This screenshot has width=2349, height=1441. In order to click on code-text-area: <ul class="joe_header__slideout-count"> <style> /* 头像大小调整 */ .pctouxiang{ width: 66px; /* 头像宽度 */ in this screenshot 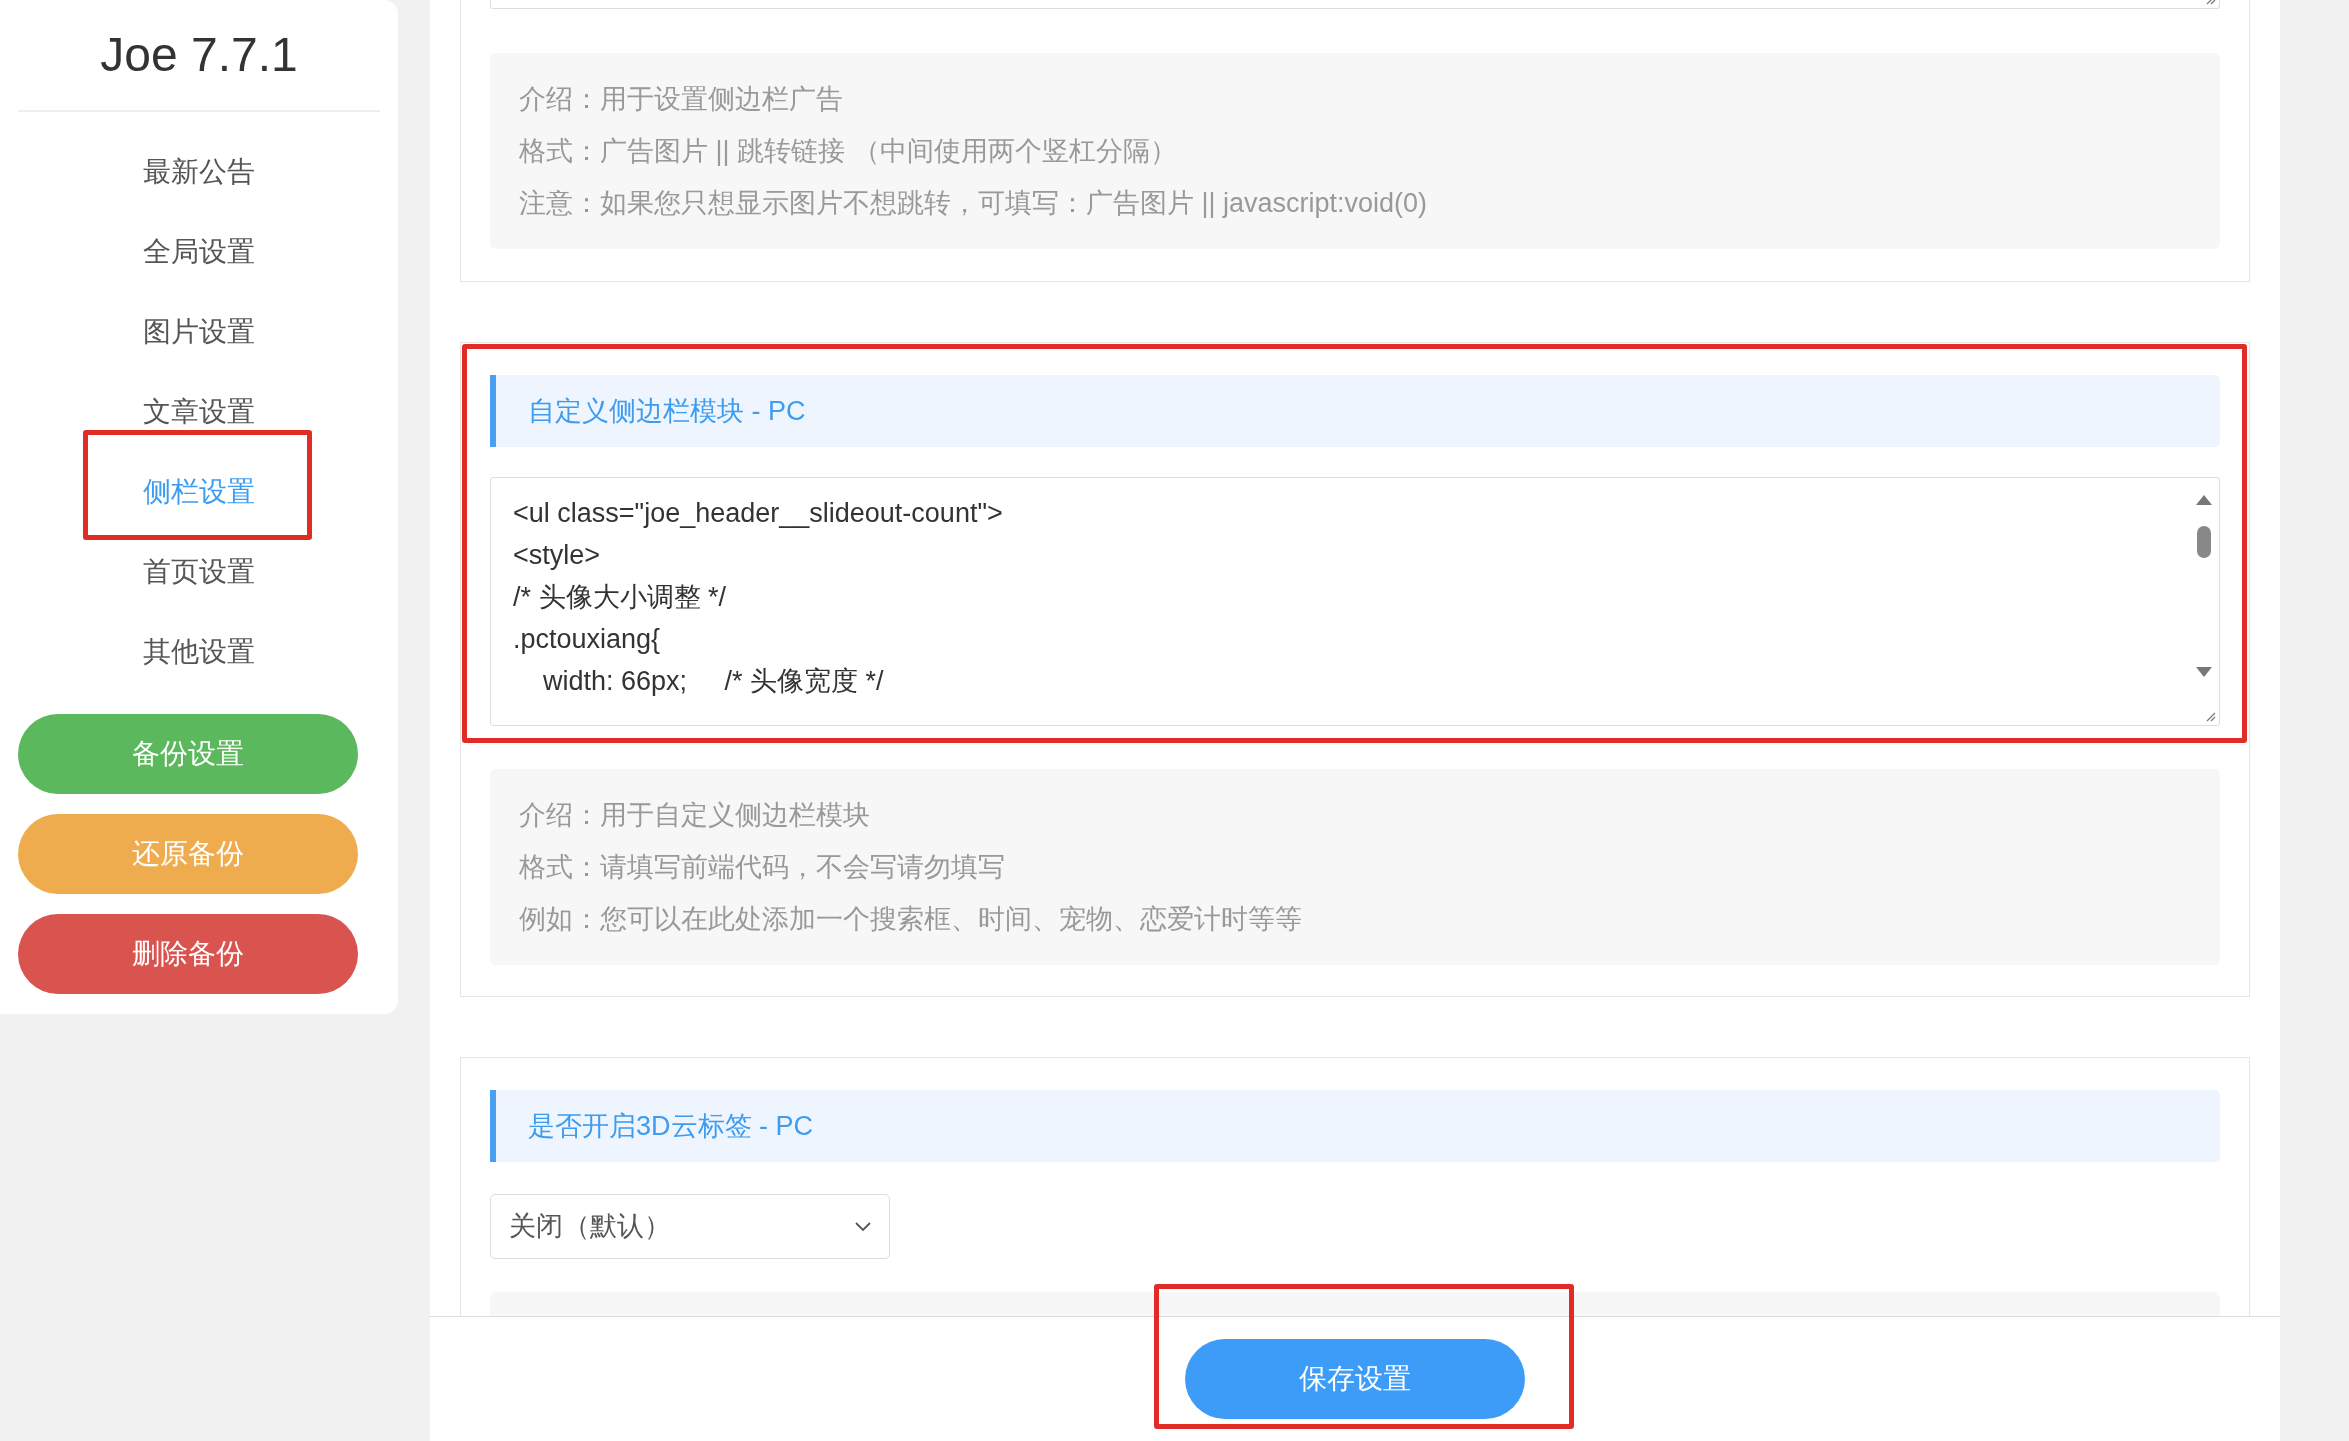, I will do `click(1355, 601)`.